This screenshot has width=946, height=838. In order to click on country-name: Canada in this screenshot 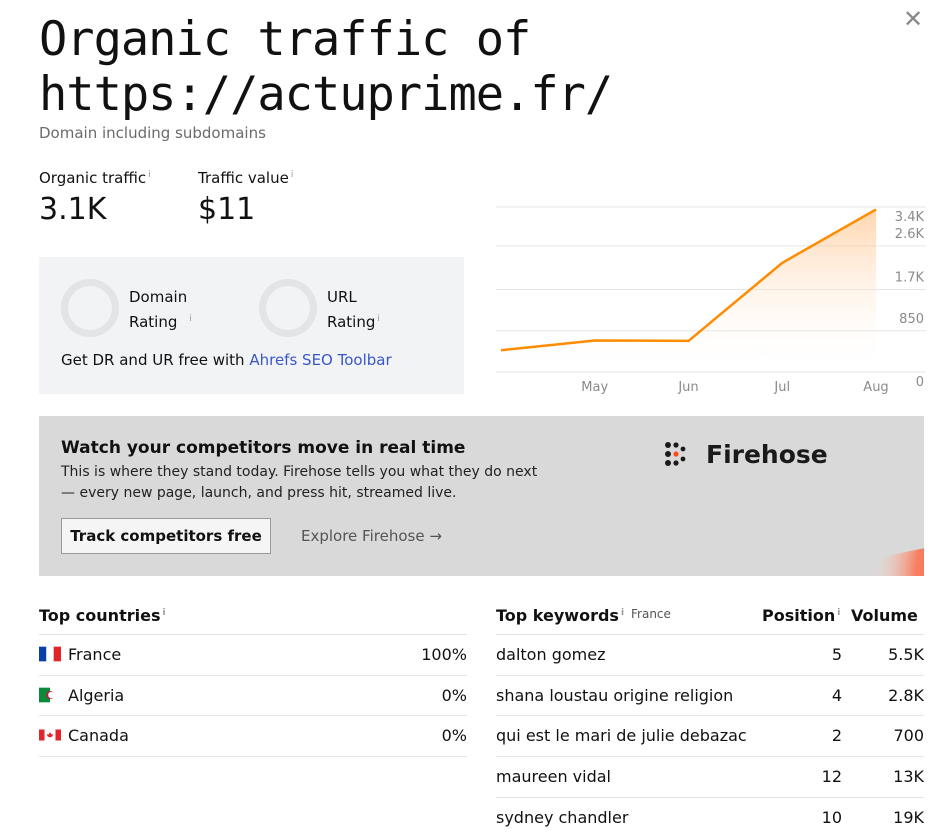, I will do `click(98, 736)`.